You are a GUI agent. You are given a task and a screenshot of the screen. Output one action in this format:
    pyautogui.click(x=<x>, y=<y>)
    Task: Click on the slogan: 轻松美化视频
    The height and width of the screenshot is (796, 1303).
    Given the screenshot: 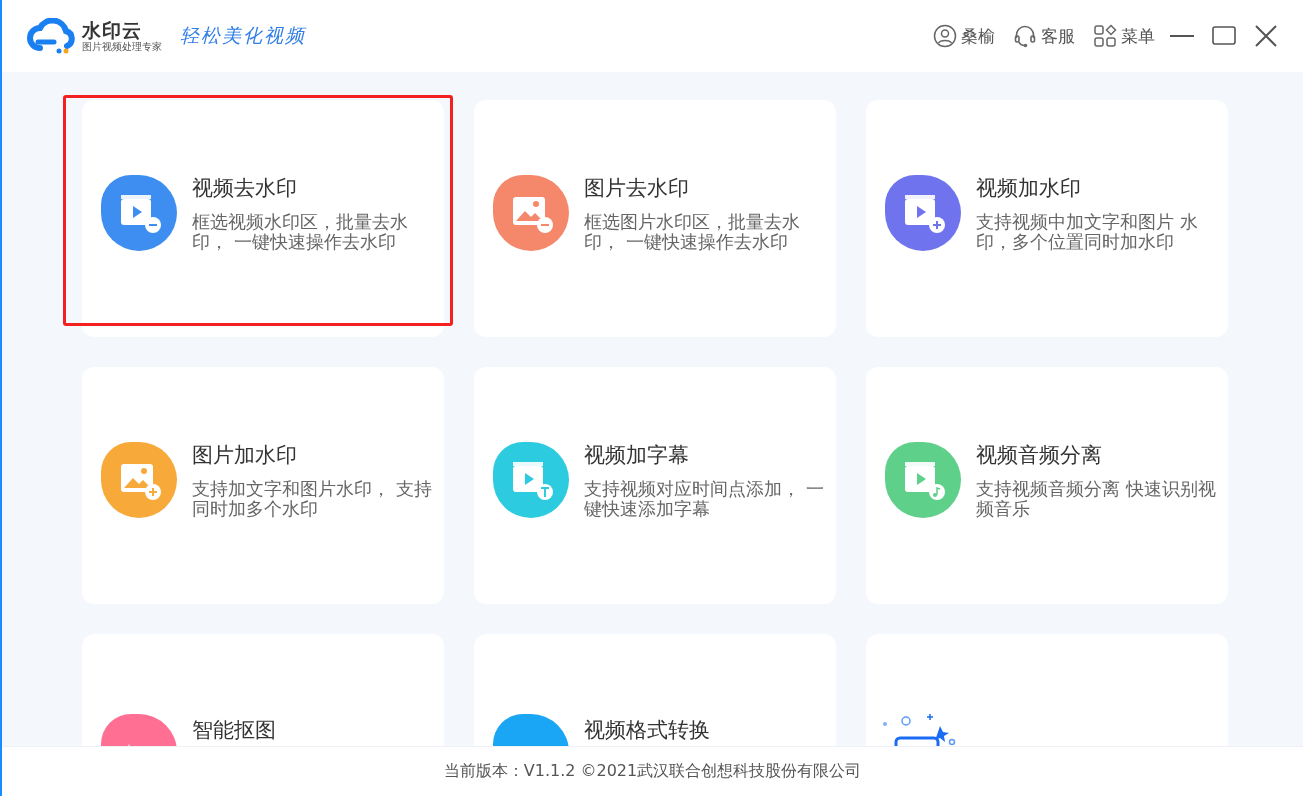 What is the action you would take?
    pyautogui.click(x=243, y=35)
    